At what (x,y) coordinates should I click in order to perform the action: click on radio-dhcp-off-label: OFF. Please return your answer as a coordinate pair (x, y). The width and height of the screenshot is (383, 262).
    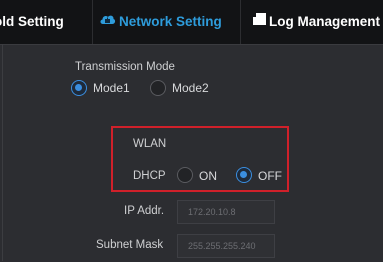
    Looking at the image, I should click on (270, 176).